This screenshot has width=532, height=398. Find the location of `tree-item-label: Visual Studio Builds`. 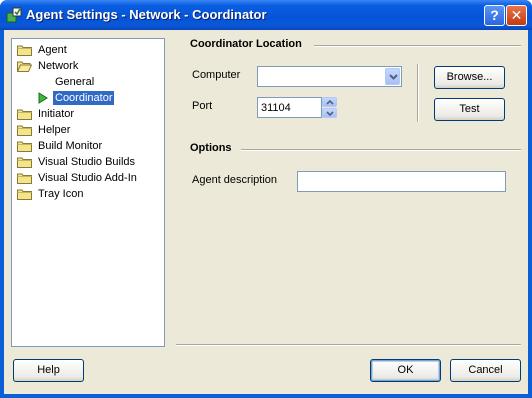

tree-item-label: Visual Studio Builds is located at coordinates (87, 161).